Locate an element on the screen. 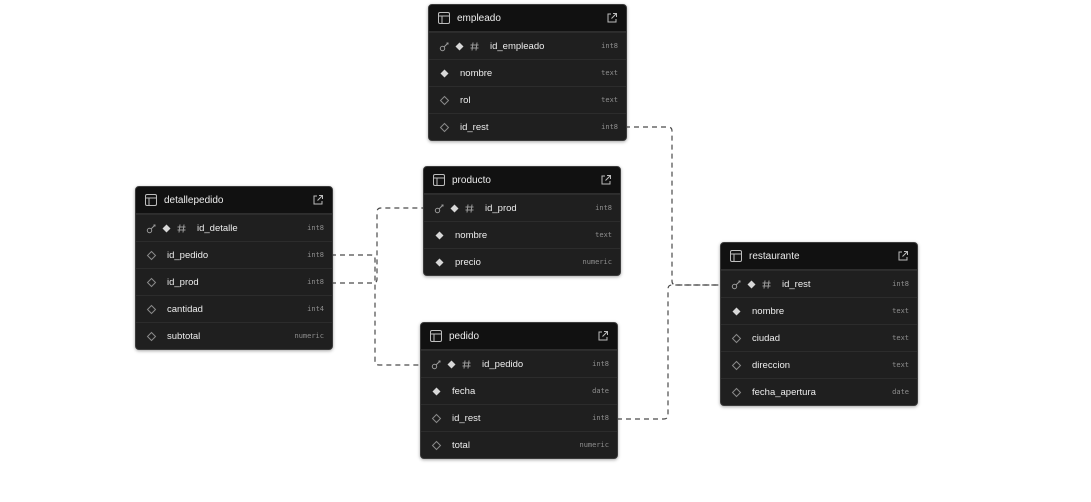  column-row-id-empleado: id_empleado int8 is located at coordinates (527, 45).